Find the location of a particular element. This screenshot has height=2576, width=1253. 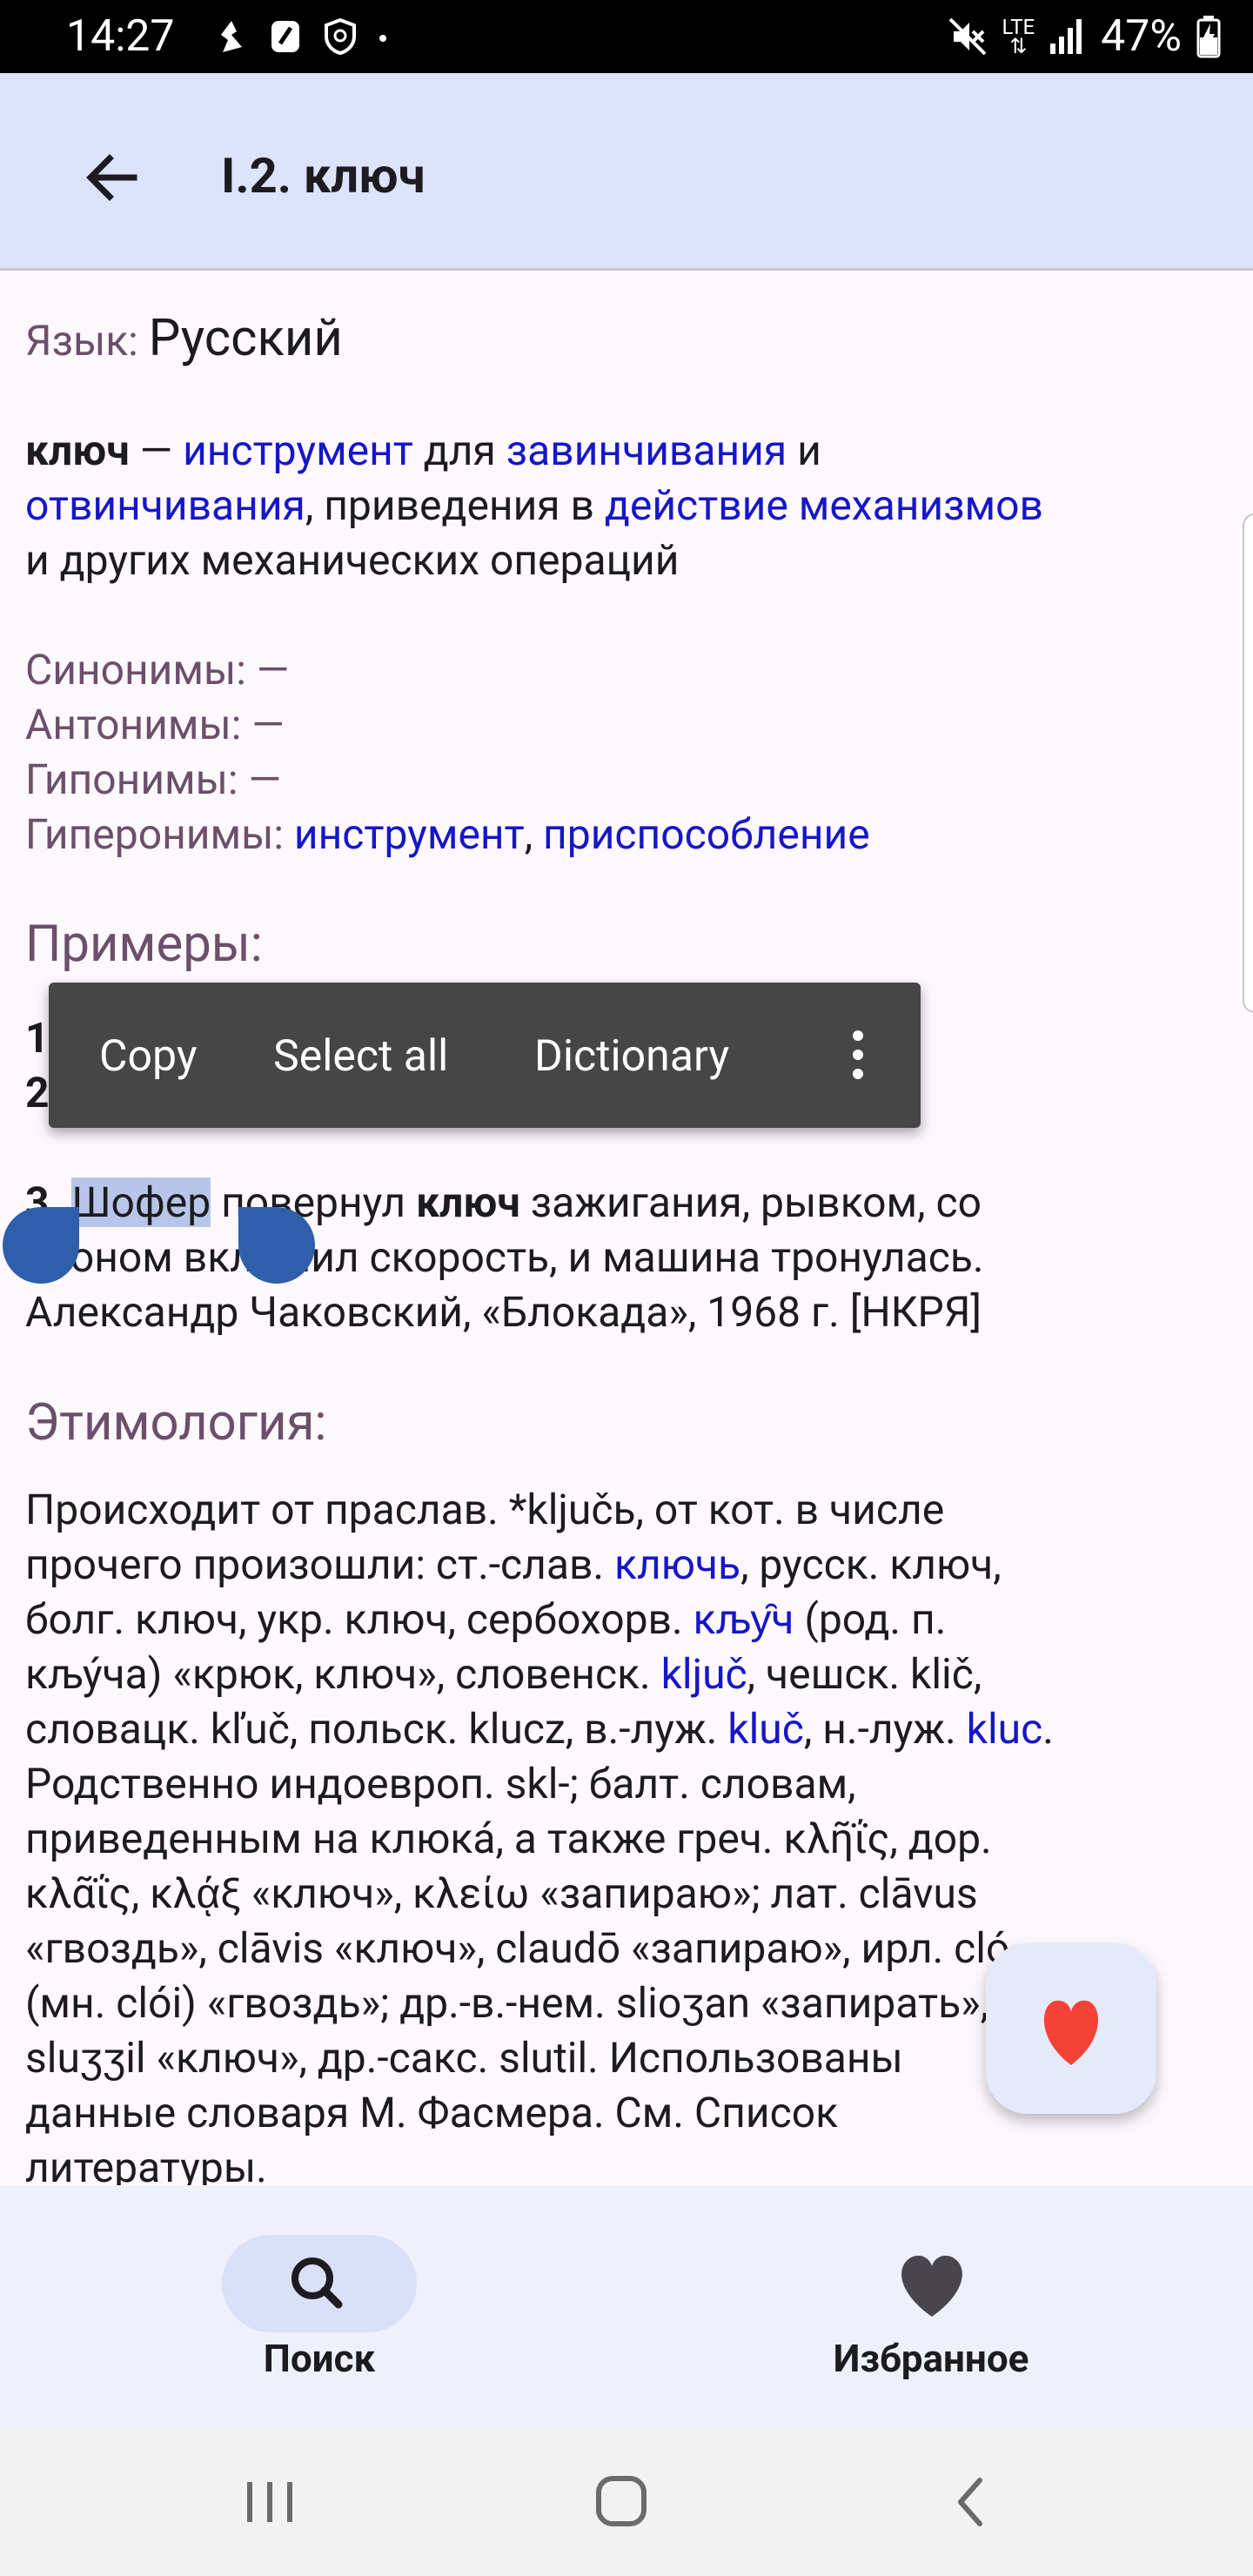

nav-search-label: Поиск is located at coordinates (319, 2358).